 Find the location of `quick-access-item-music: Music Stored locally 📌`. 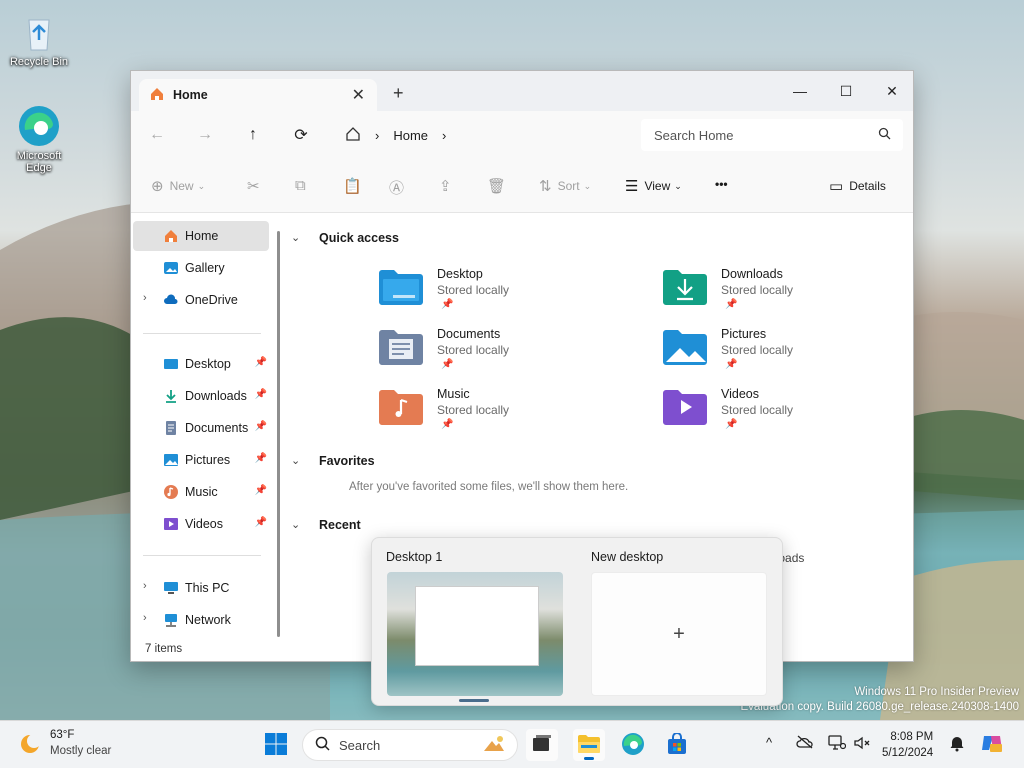

quick-access-item-music: Music Stored locally 📌 is located at coordinates (494, 411).